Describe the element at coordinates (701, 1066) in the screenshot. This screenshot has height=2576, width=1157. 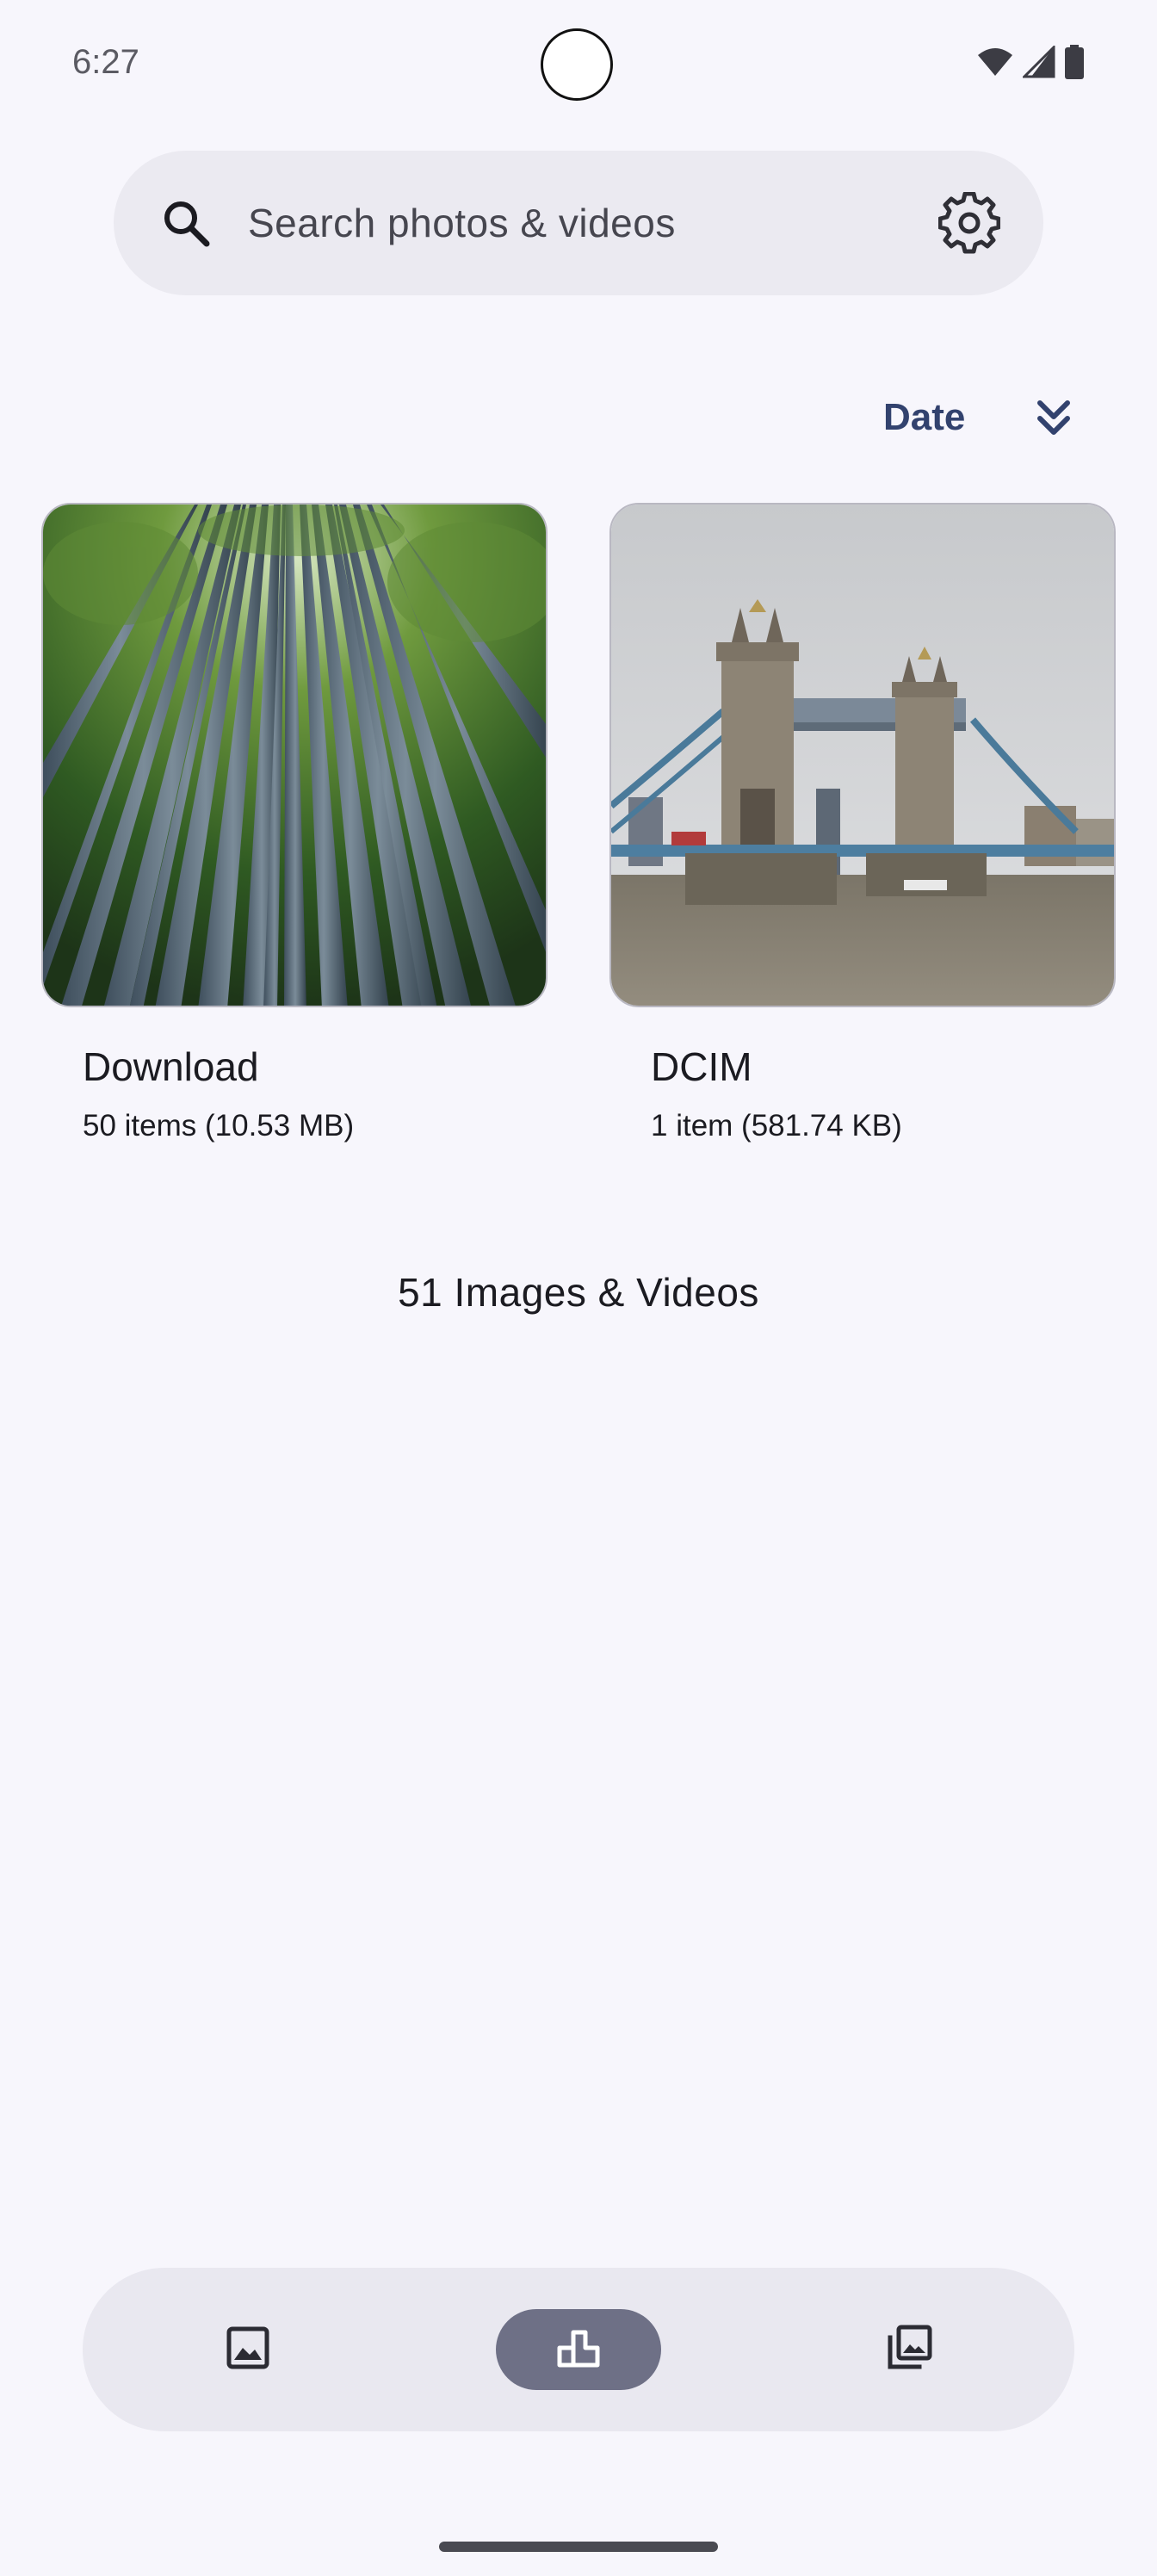
I see `album-name: DCIM` at that location.